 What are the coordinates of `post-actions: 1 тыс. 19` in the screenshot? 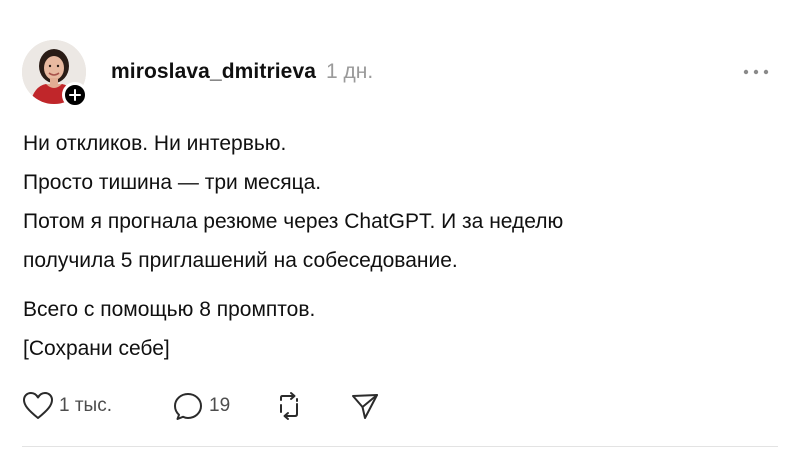 It's located at (206, 406).